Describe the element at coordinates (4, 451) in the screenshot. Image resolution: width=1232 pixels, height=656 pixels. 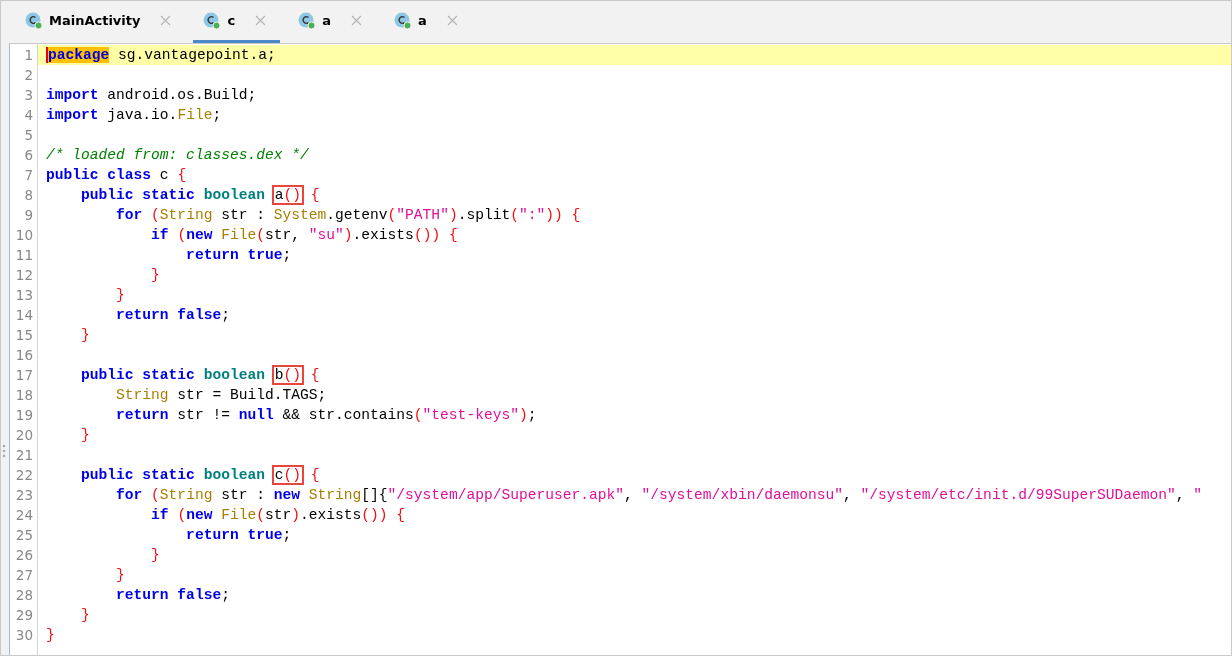
I see `splitter-handle` at that location.